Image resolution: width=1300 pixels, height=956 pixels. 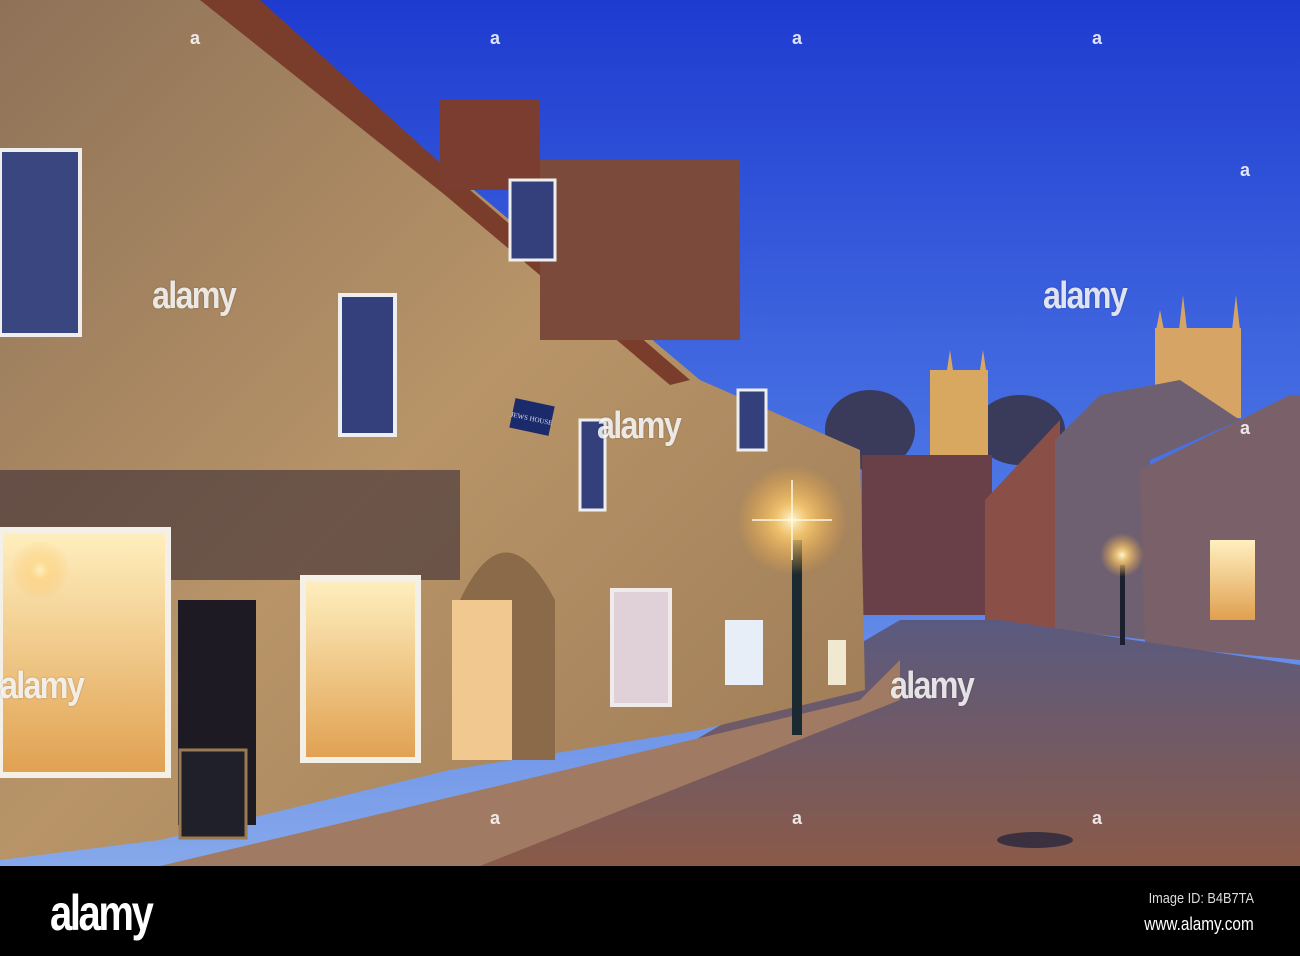 What do you see at coordinates (1201, 898) in the screenshot?
I see `image-id: Image ID: B4B7TA` at bounding box center [1201, 898].